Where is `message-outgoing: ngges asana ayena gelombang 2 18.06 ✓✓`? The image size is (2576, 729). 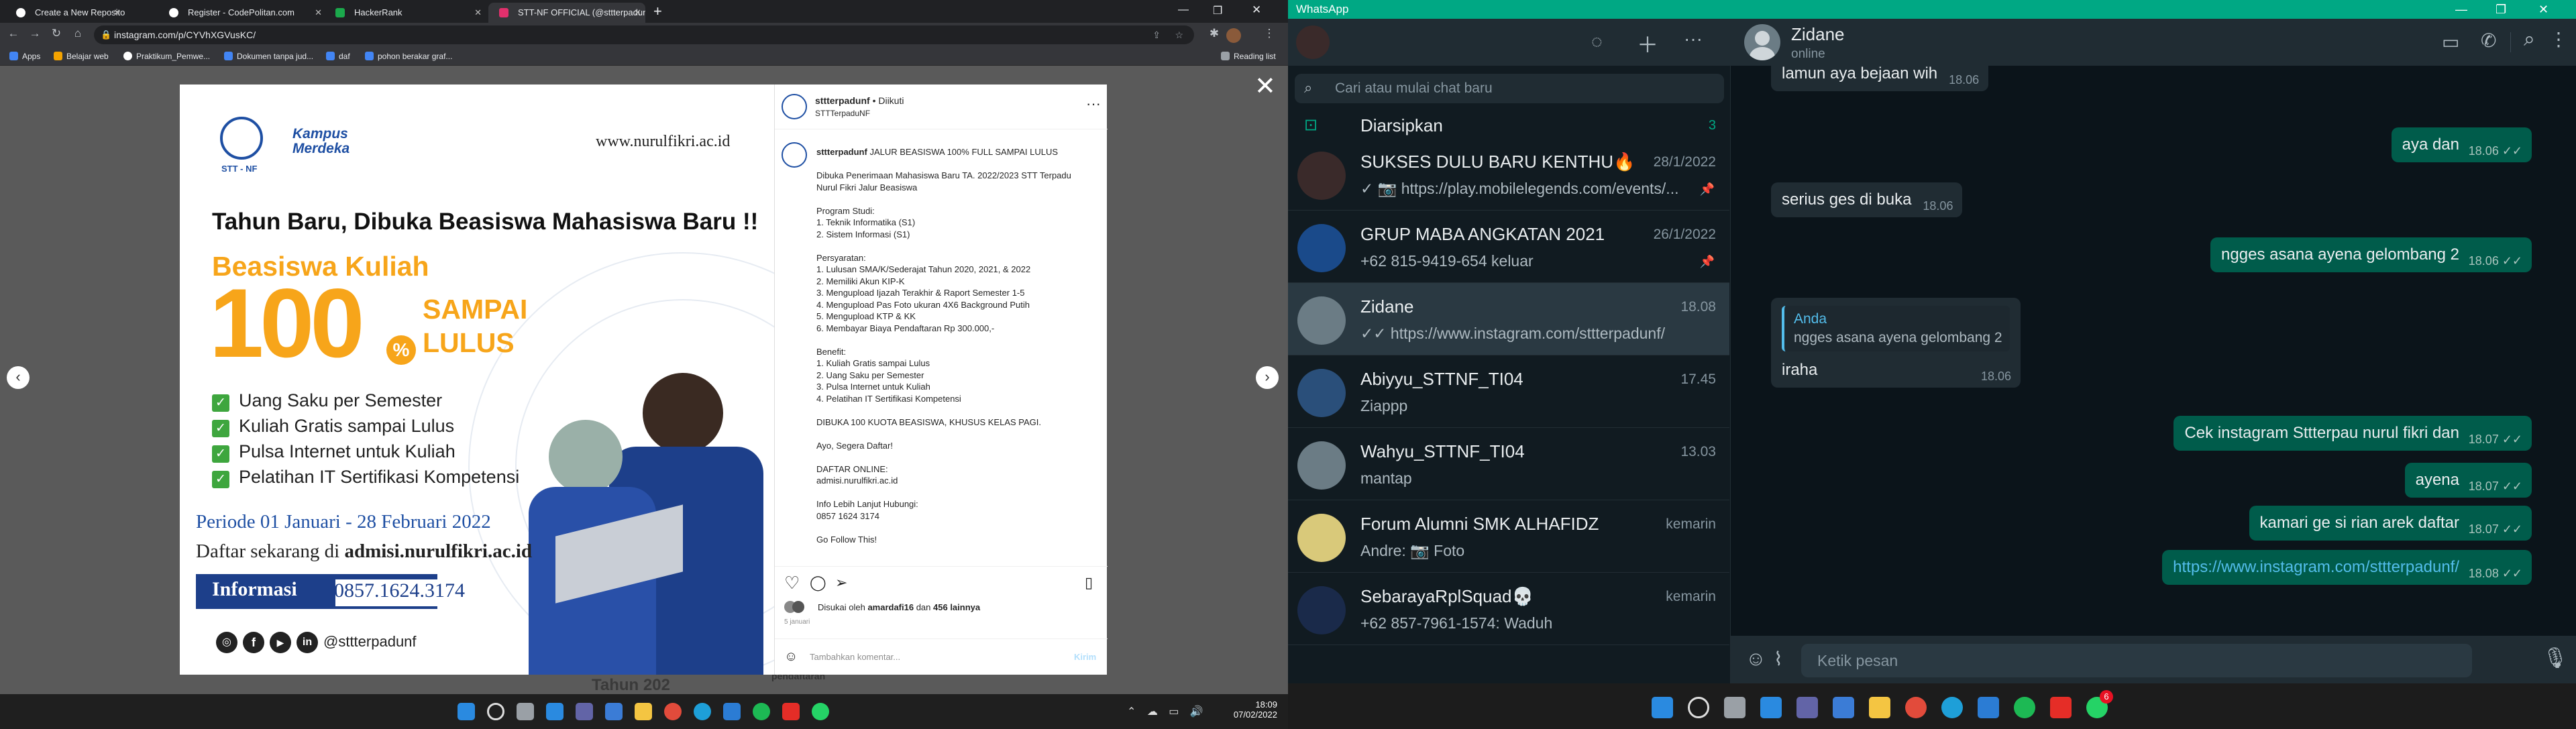 message-outgoing: ngges asana ayena gelombang 2 18.06 ✓✓ is located at coordinates (2371, 255).